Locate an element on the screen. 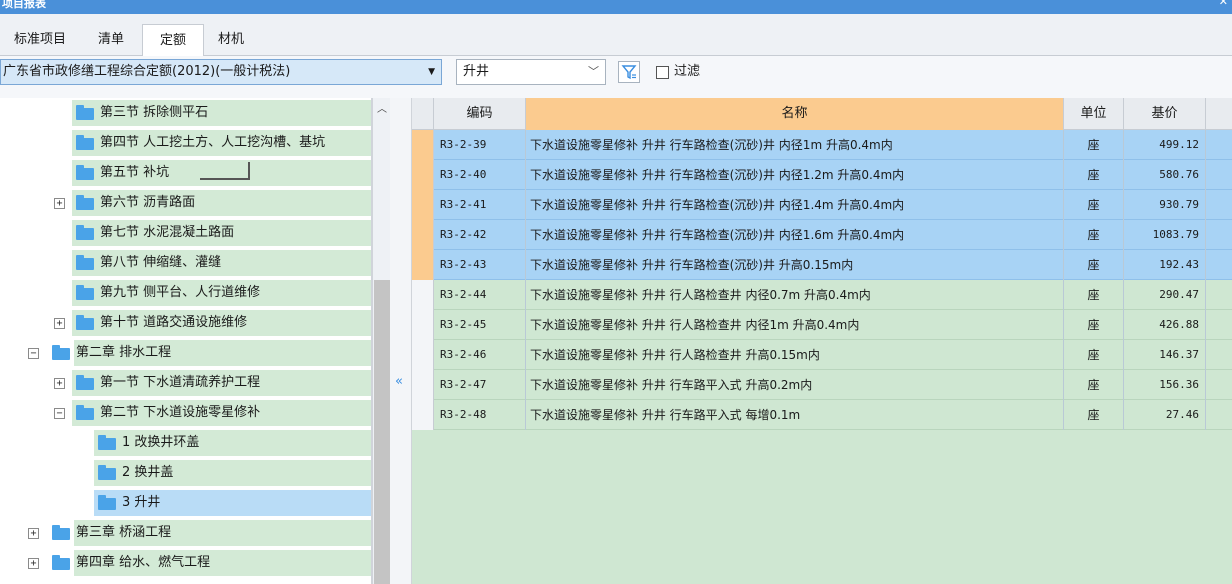 The image size is (1232, 584). tree-node: + 第三章 桥涵工程 is located at coordinates (185, 533).